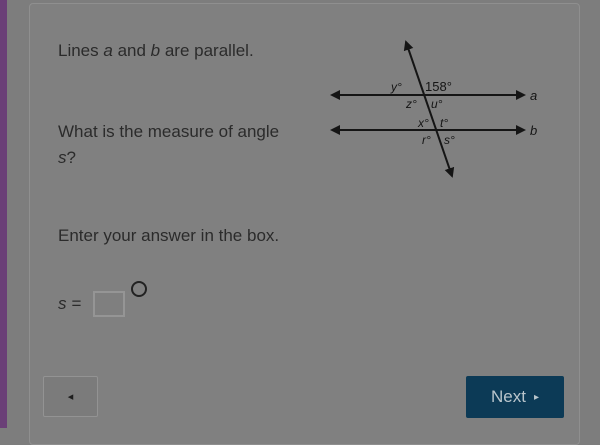  Describe the element at coordinates (70, 303) in the screenshot. I see `answer-label: s =` at that location.